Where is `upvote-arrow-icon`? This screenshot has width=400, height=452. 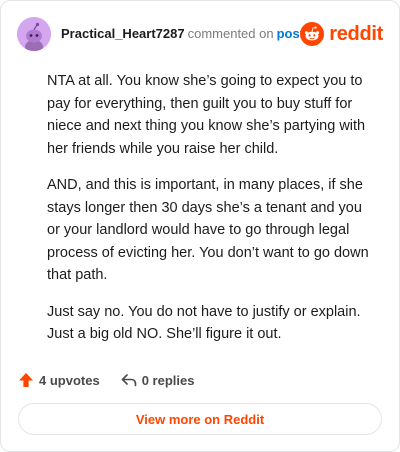 upvote-arrow-icon is located at coordinates (26, 380).